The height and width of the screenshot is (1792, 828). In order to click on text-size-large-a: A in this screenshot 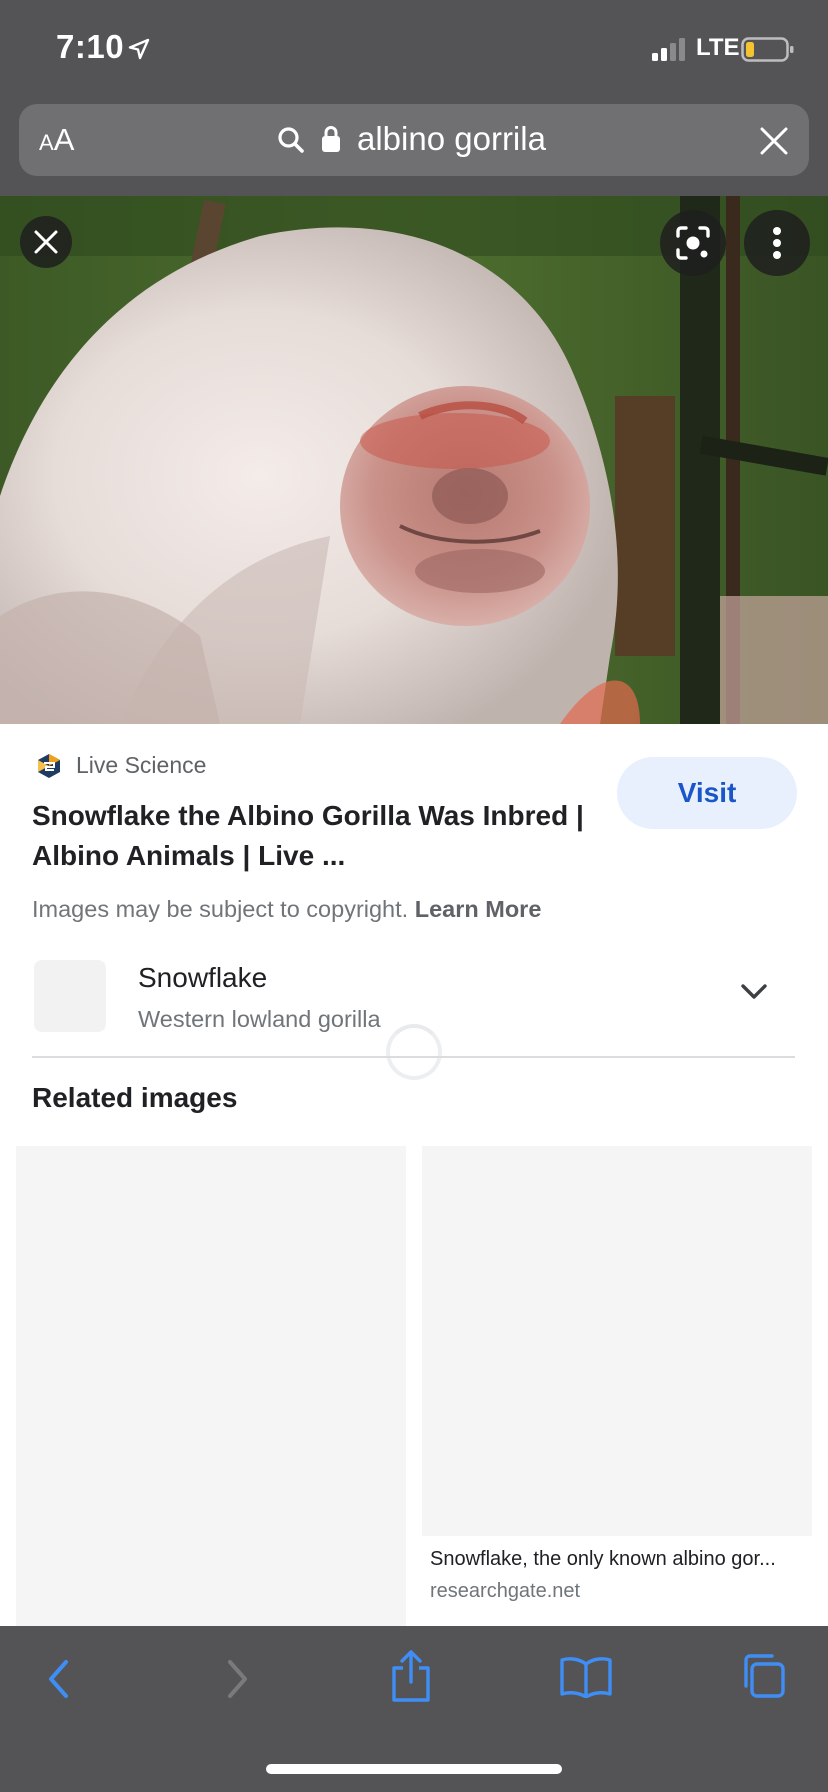, I will do `click(64, 139)`.